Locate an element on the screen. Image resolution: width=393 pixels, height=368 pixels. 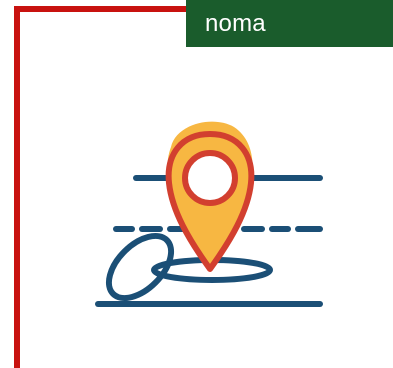
brand-tab: noma is located at coordinates (289, 23).